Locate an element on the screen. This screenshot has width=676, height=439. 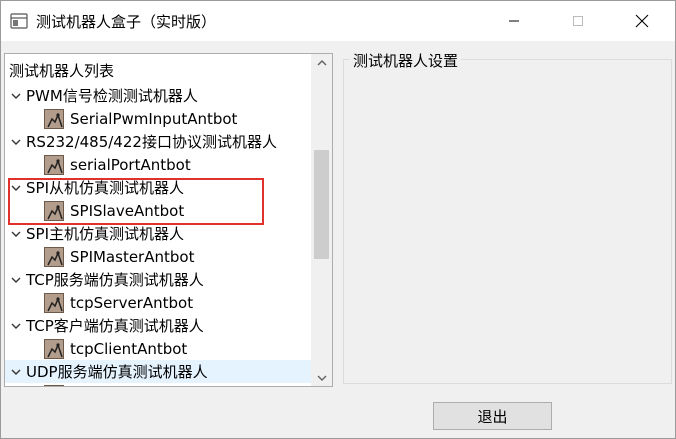
tree-item-label: SPI从机仿真测试机器人 is located at coordinates (105, 188).